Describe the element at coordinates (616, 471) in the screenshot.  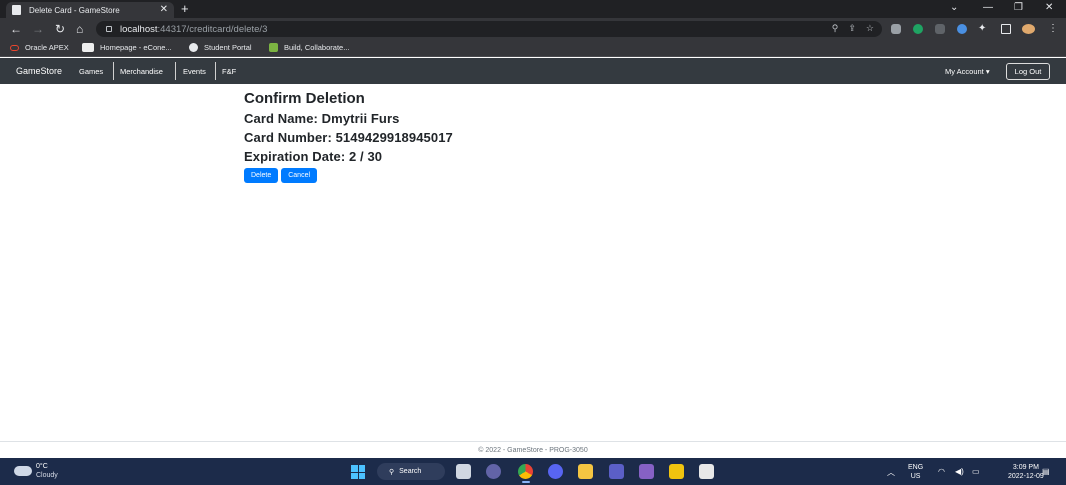
I see `teams-icon` at that location.